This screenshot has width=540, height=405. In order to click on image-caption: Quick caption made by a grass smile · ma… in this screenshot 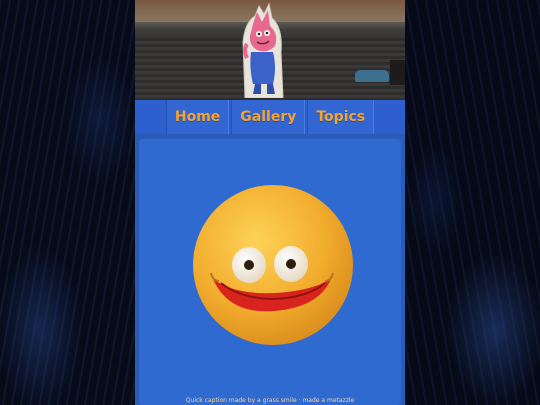, I will do `click(270, 400)`.